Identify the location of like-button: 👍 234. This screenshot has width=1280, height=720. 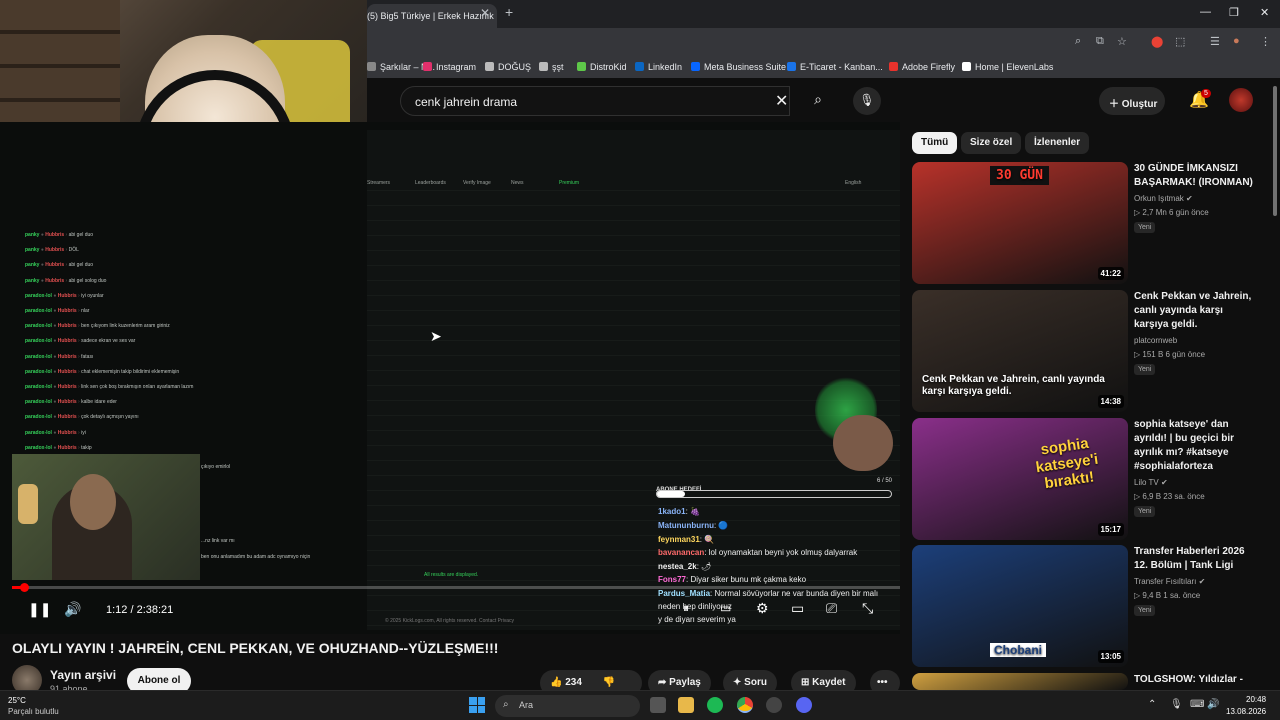
(566, 682).